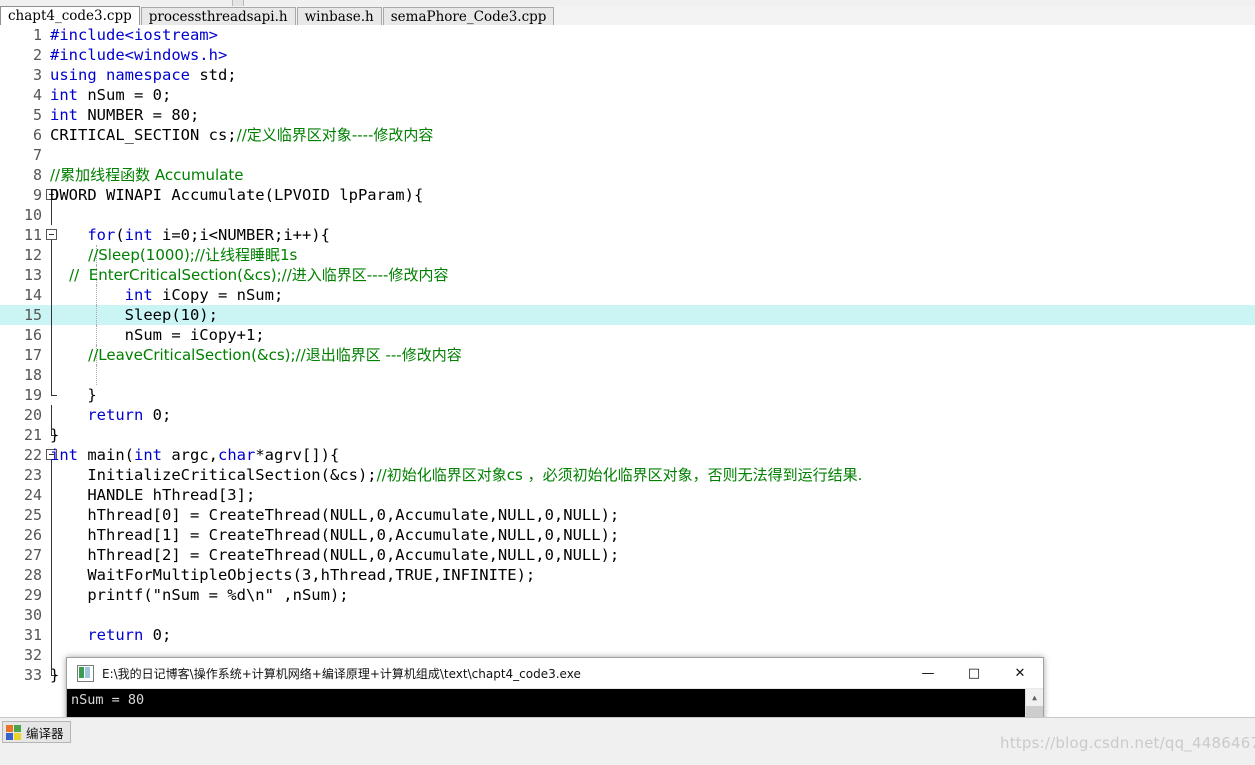  What do you see at coordinates (32, 335) in the screenshot?
I see `line-number: 16` at bounding box center [32, 335].